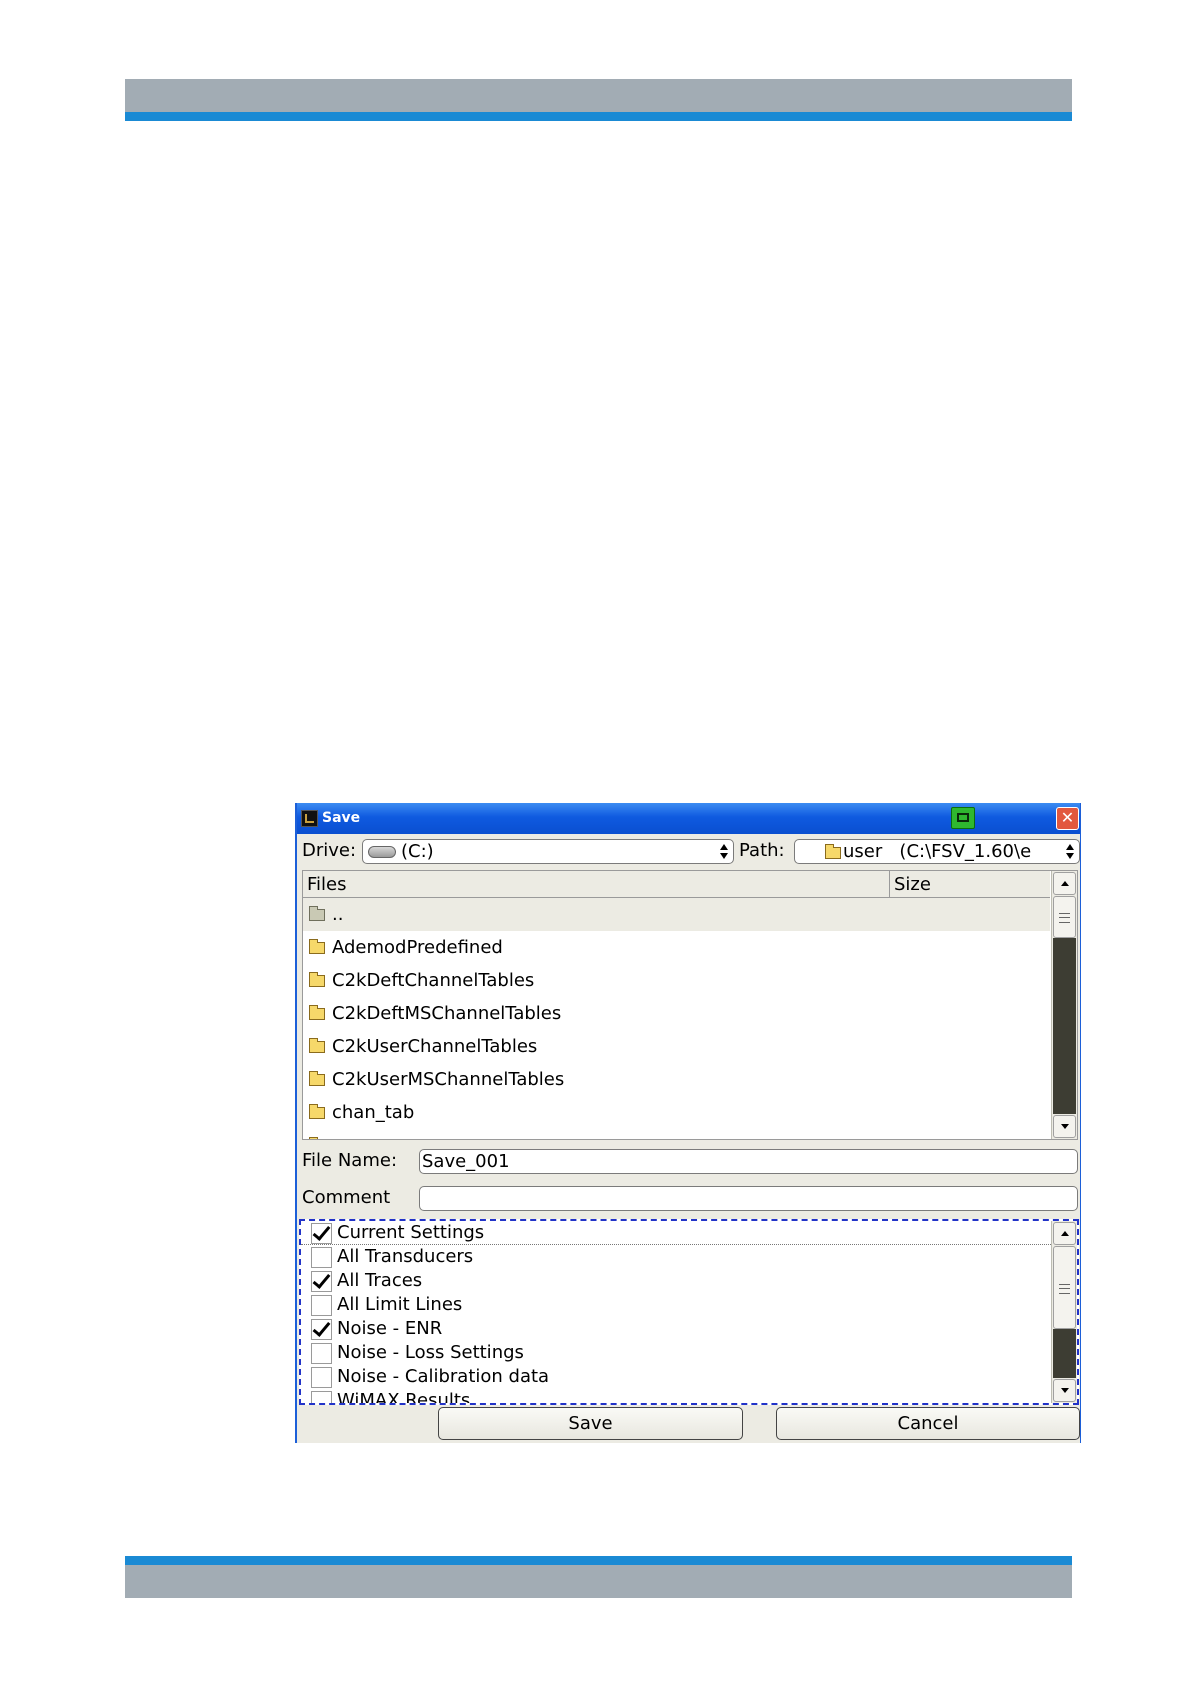 This screenshot has width=1191, height=1684. I want to click on save-item-label: WiMAX Results, so click(404, 1397).